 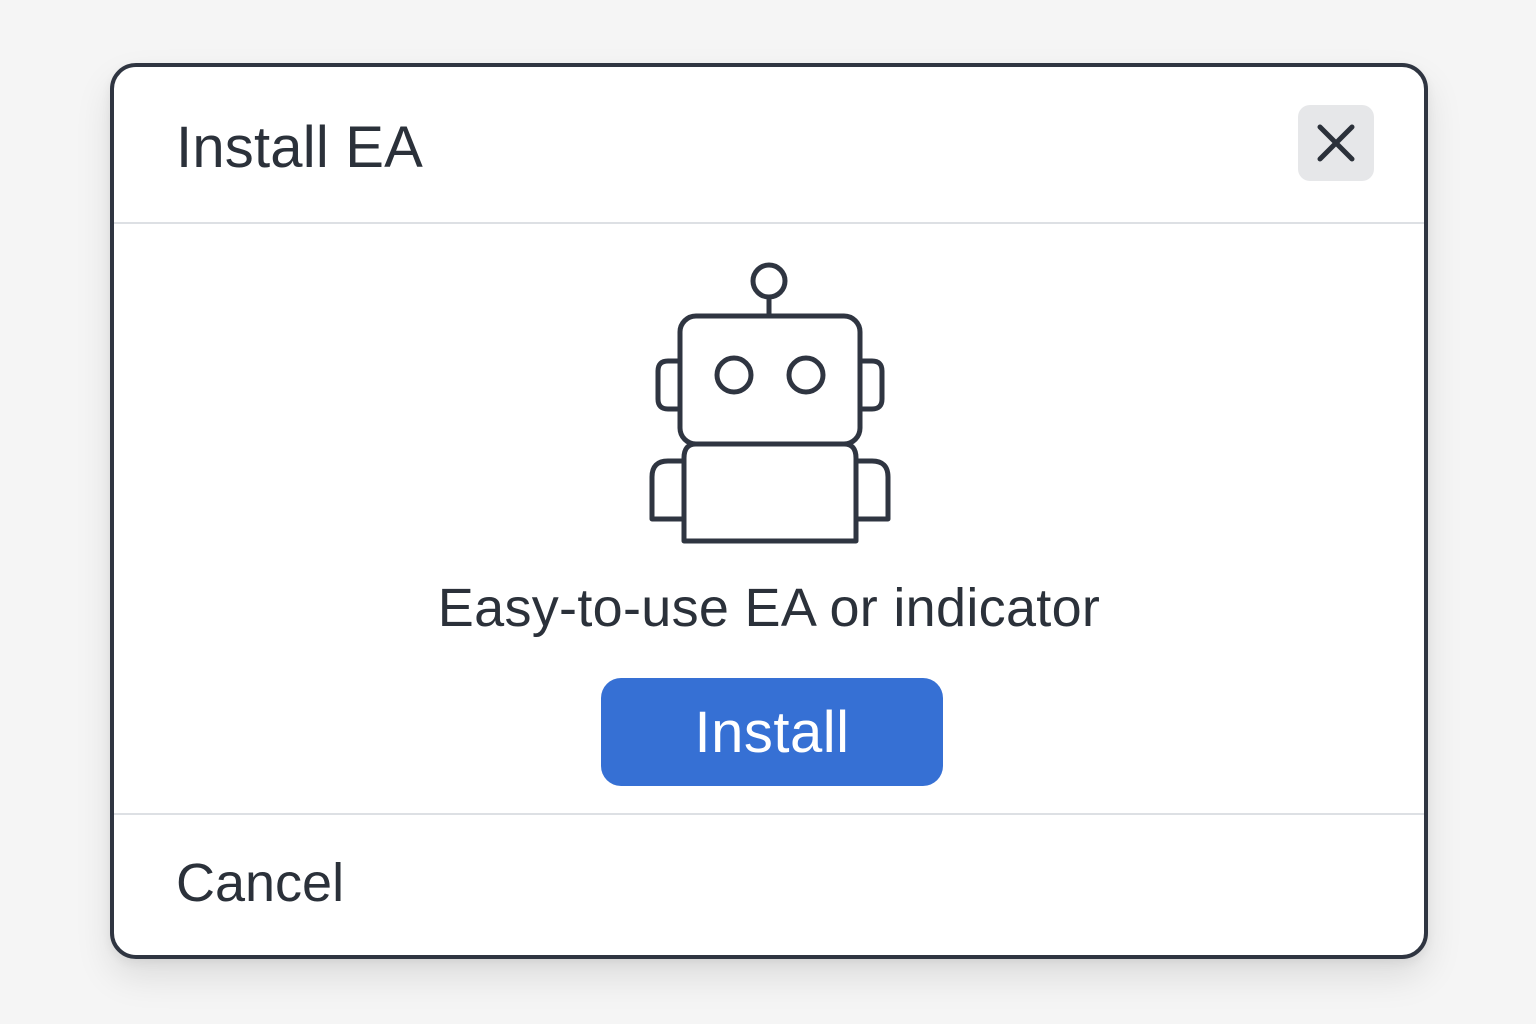 I want to click on dialog-footer: Cancel, so click(x=769, y=885).